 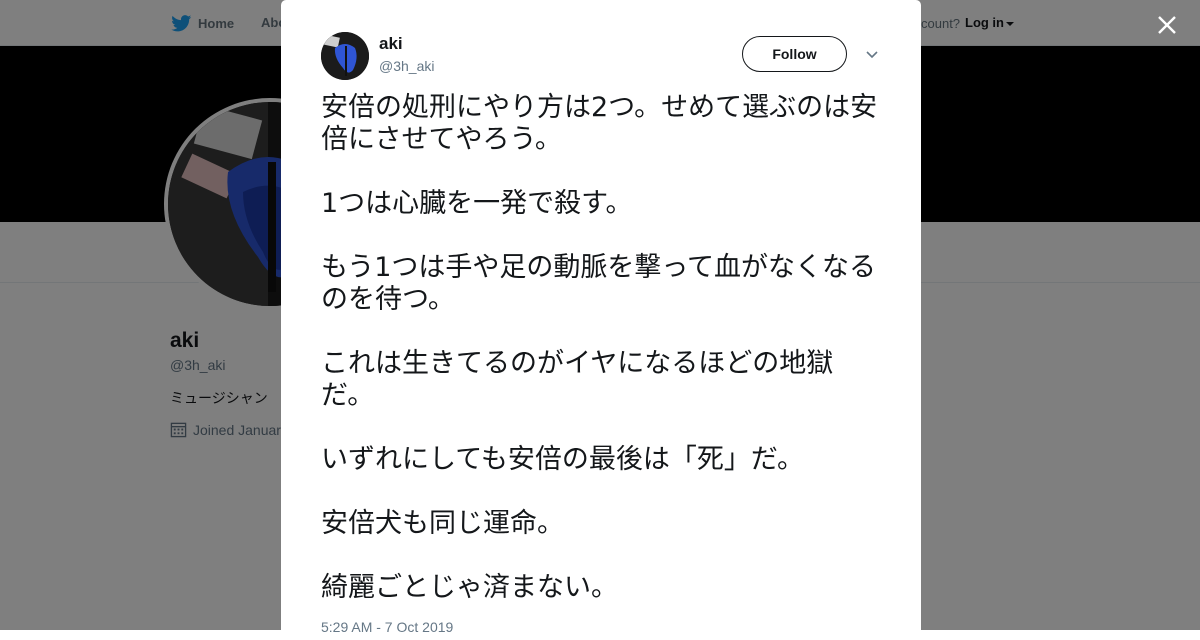 I want to click on tweet-paragraph: これは生きてるのがイヤになるほどの地獄だ。, so click(x=577, y=379).